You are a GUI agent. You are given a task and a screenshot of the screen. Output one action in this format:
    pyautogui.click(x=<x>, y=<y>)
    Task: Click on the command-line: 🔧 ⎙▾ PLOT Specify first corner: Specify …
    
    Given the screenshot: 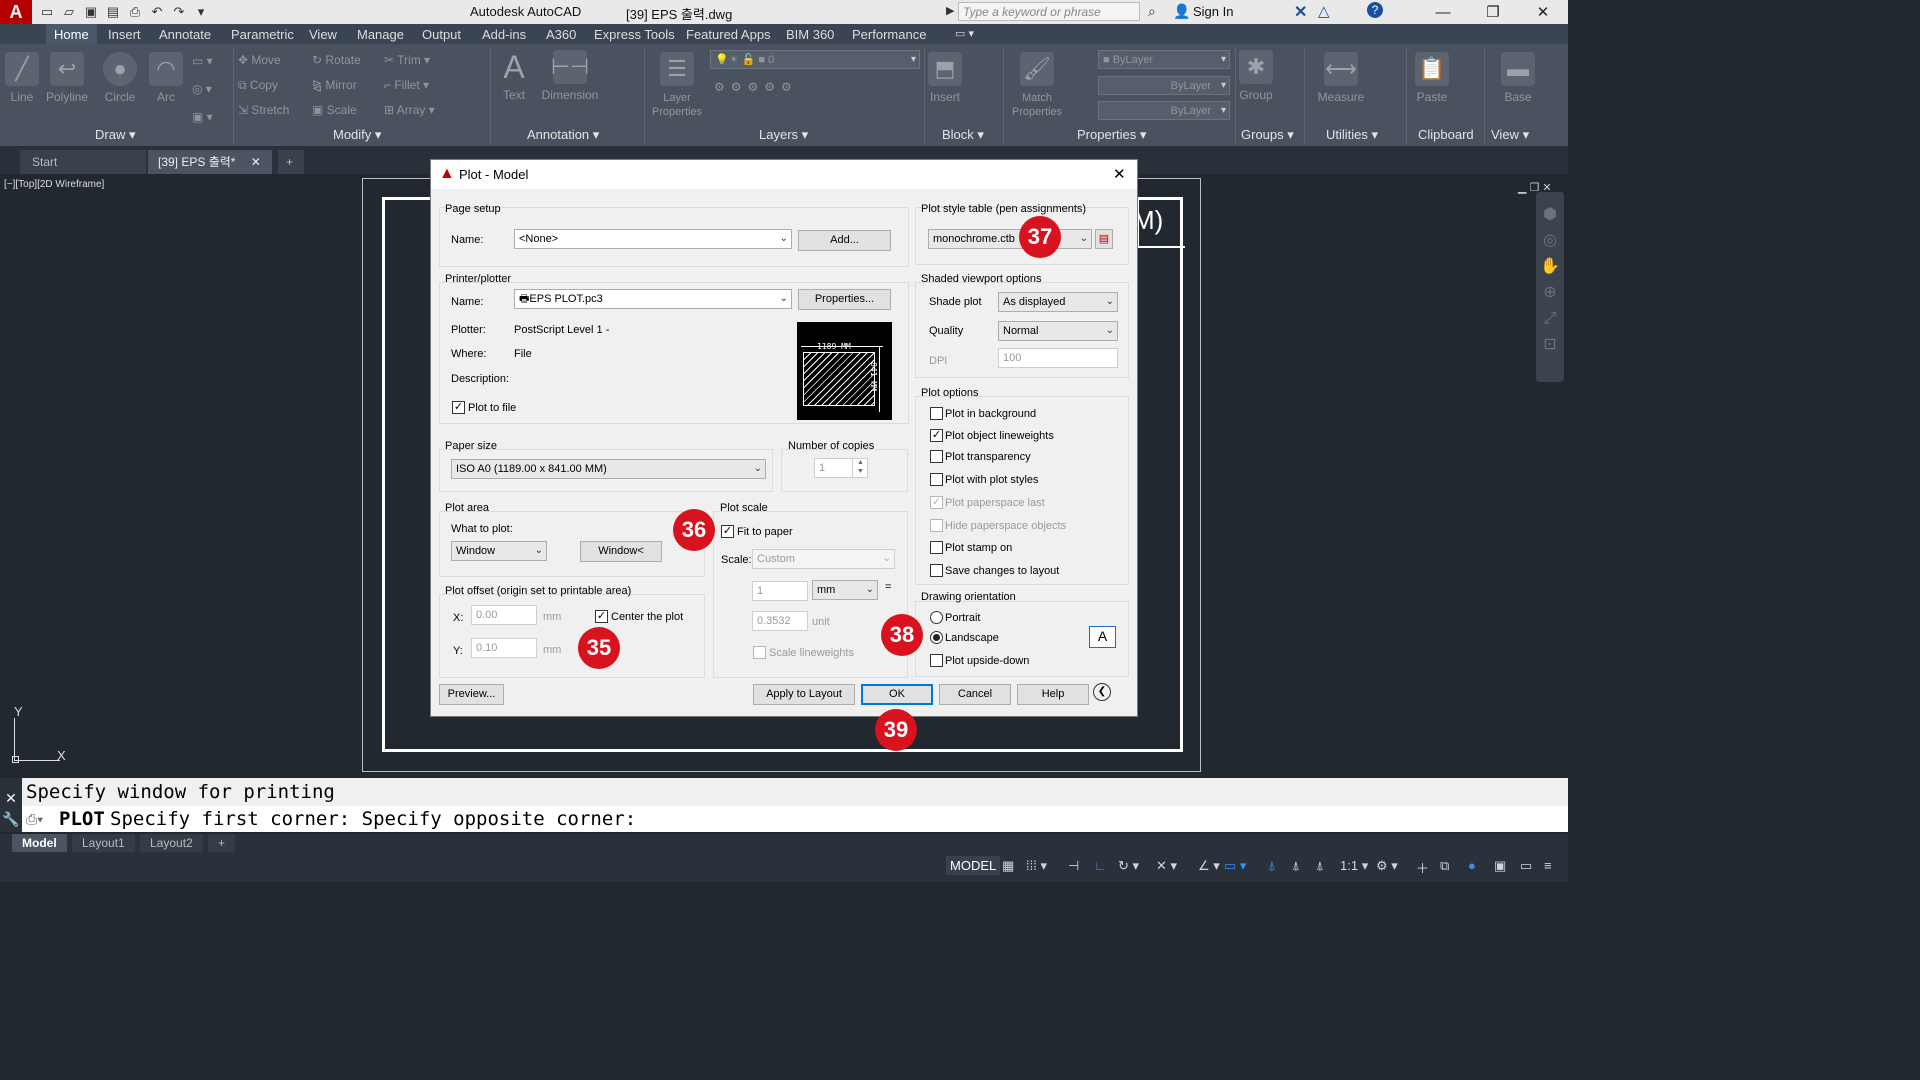 What is the action you would take?
    pyautogui.click(x=784, y=819)
    